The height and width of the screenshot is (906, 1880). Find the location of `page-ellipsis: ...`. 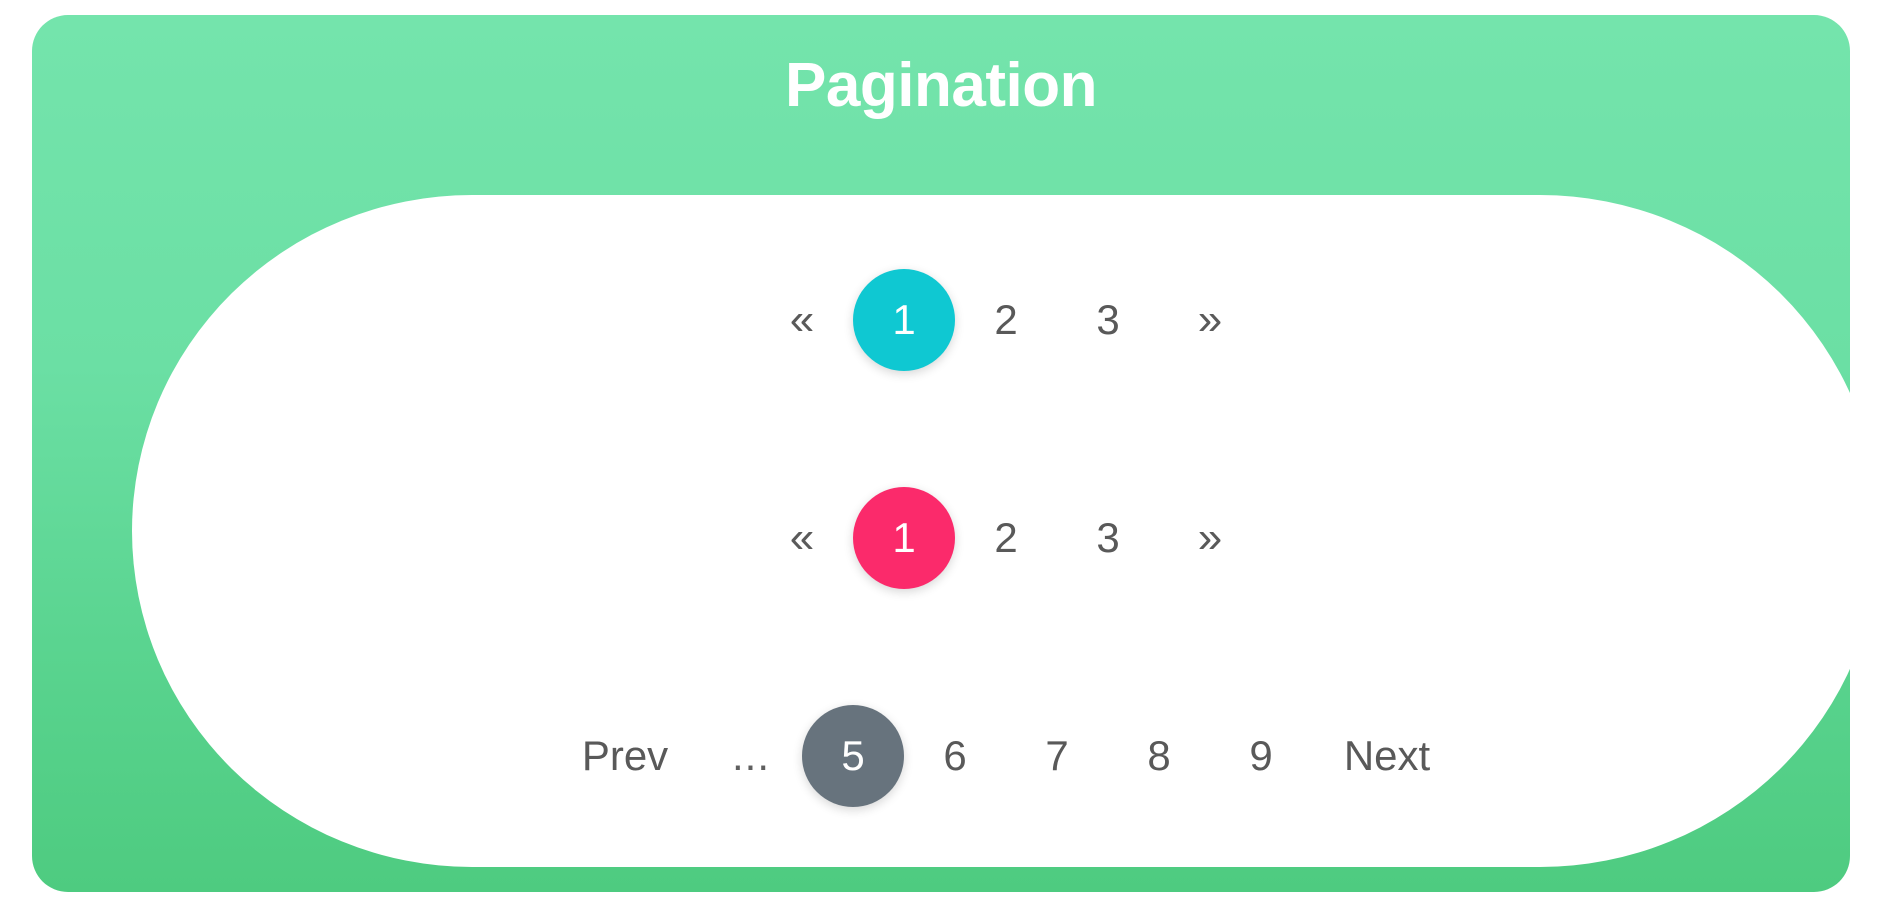

page-ellipsis: ... is located at coordinates (751, 756).